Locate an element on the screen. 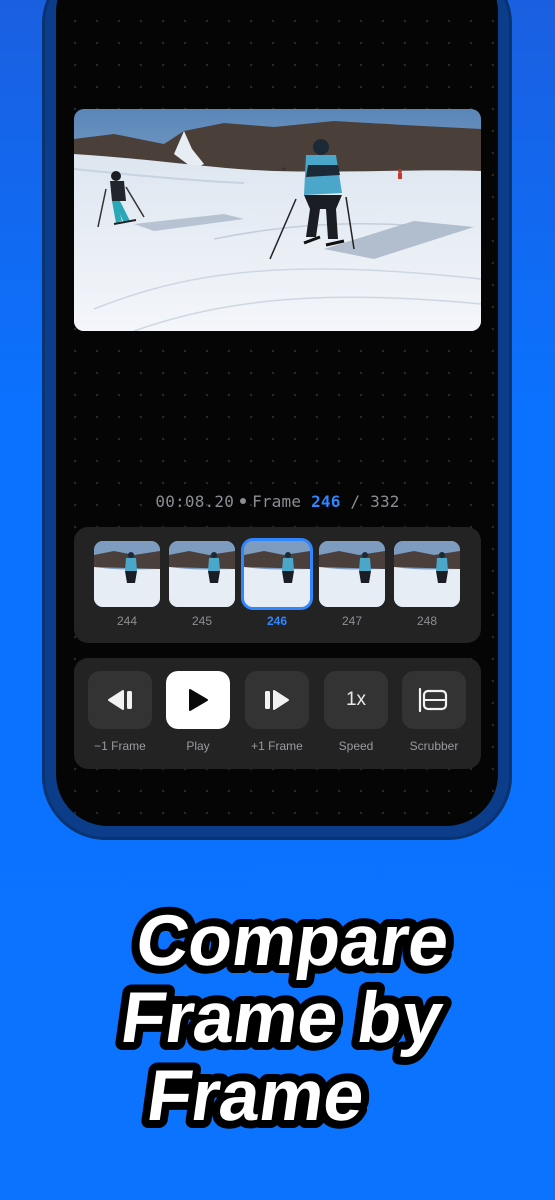 Image resolution: width=555 pixels, height=1200 pixels. frame-label: 244 is located at coordinates (127, 621).